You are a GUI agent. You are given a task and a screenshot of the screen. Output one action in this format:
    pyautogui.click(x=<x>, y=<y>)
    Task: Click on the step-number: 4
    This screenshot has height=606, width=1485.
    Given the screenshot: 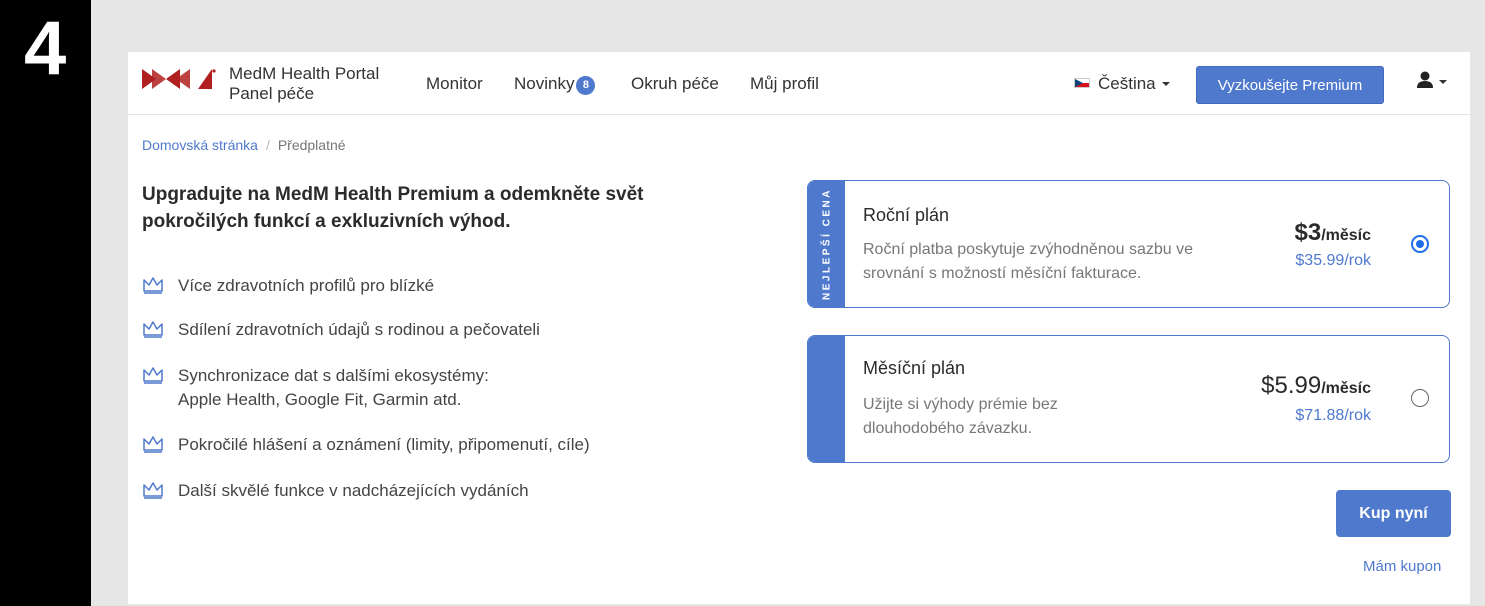 What is the action you would take?
    pyautogui.click(x=45, y=48)
    